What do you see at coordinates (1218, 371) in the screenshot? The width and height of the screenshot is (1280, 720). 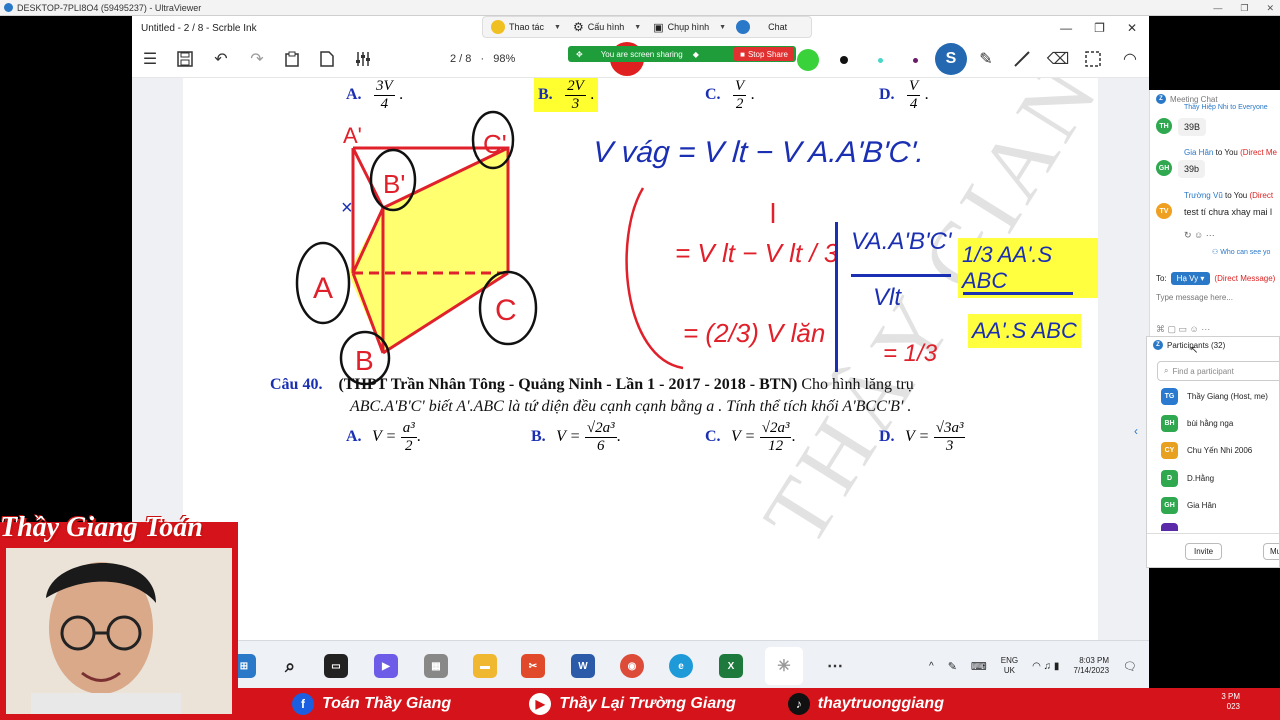 I see `participant-search: ⌕ Find a participant` at bounding box center [1218, 371].